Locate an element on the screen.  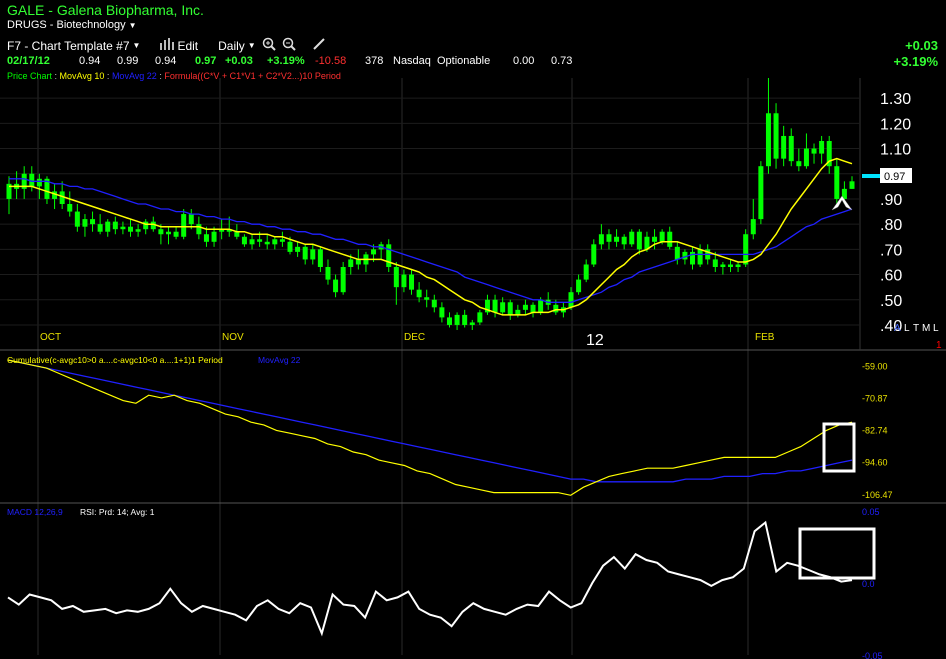
red-mark-icon: 1 is located at coordinates (939, 345).